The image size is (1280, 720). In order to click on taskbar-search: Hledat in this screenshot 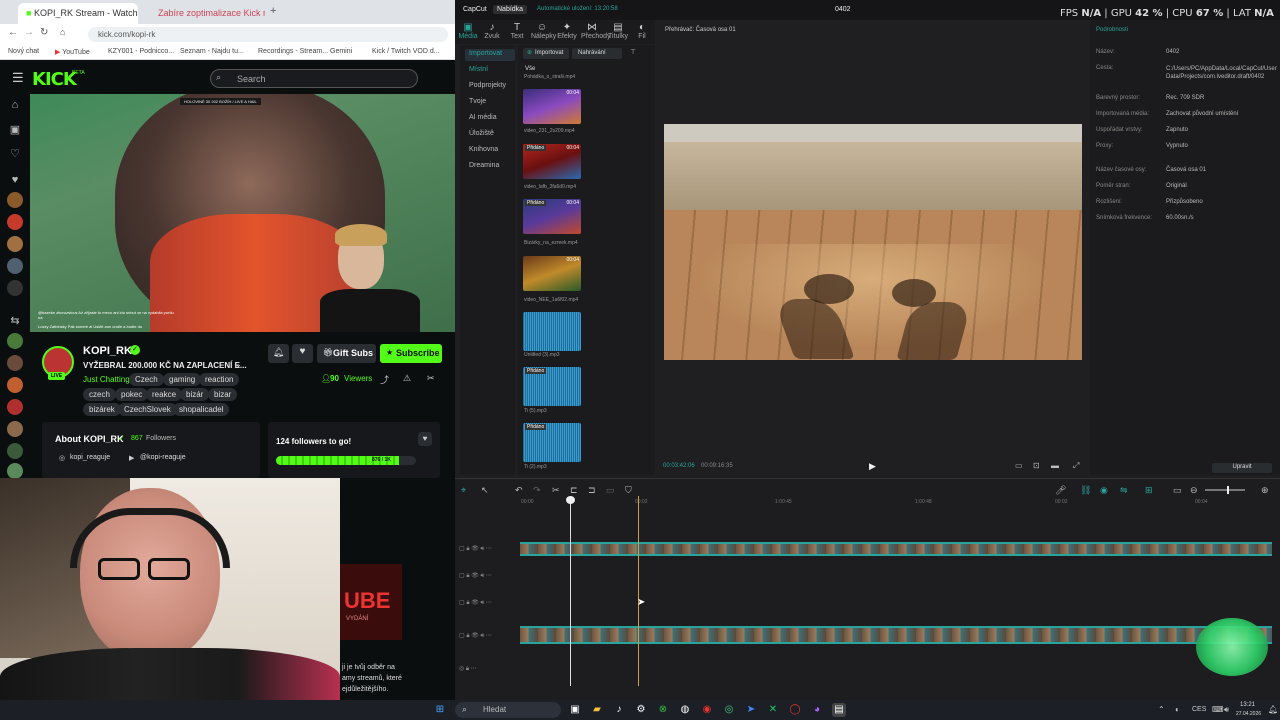, I will do `click(508, 710)`.